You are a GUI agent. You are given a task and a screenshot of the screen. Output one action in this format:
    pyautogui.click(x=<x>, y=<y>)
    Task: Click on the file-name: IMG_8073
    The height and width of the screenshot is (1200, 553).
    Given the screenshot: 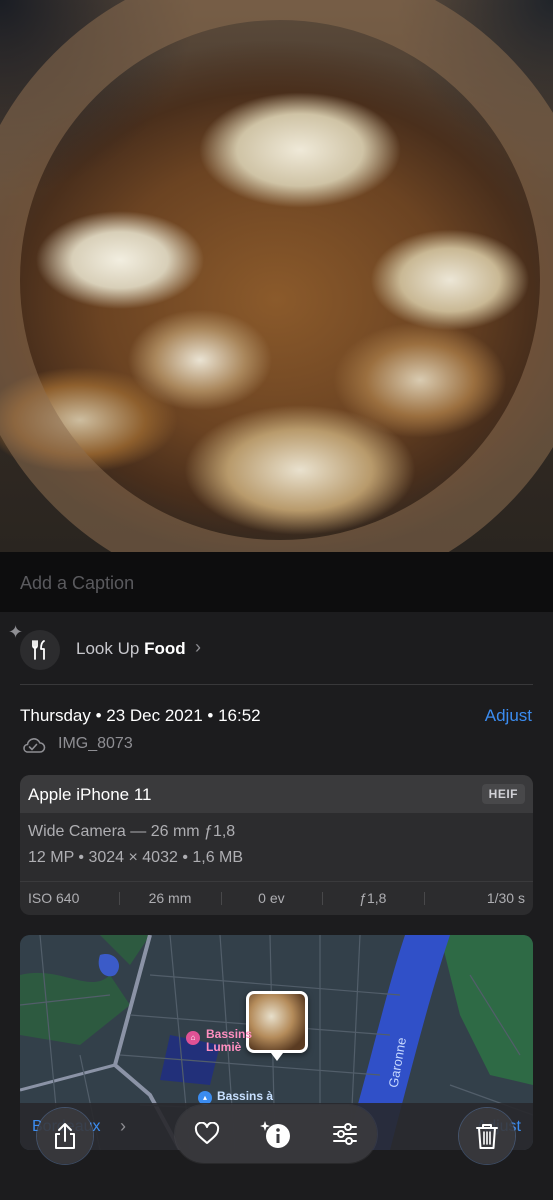 What is the action you would take?
    pyautogui.click(x=95, y=743)
    